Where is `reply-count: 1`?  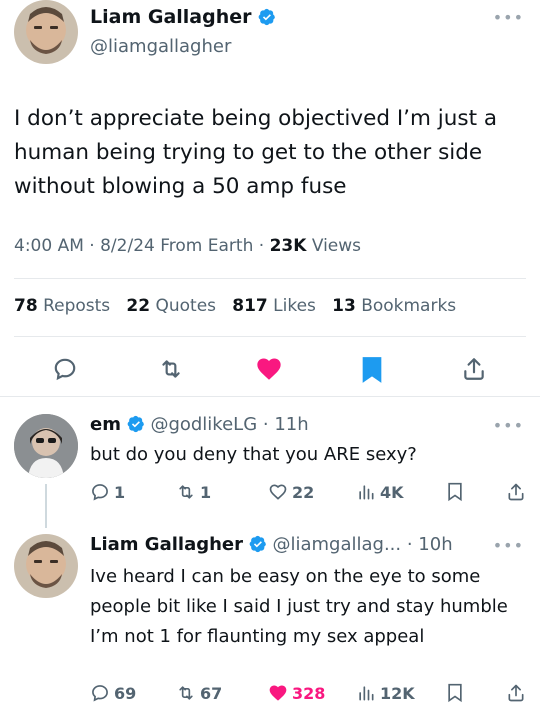
reply-count: 1 is located at coordinates (120, 492).